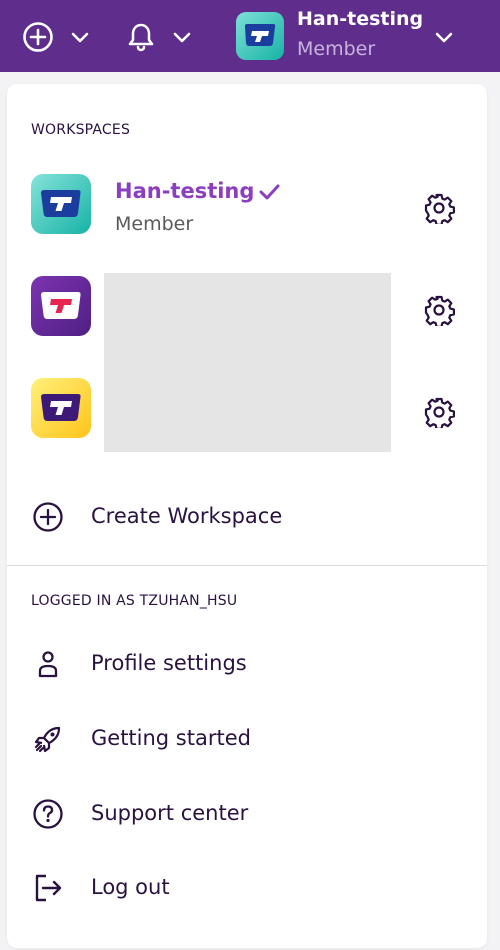 The width and height of the screenshot is (500, 950). I want to click on current-workspace-name: Han-testing, so click(360, 19).